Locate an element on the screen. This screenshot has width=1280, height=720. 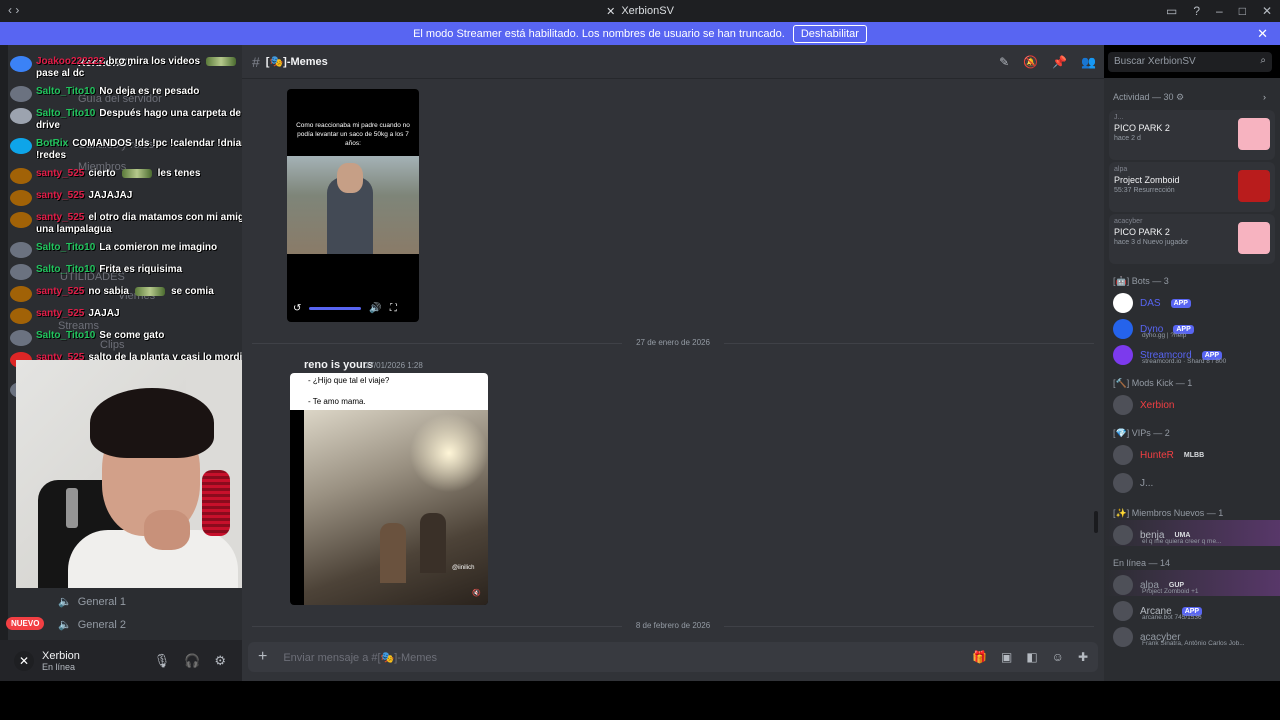
add-attachment-icon: + is located at coordinates (262, 657).